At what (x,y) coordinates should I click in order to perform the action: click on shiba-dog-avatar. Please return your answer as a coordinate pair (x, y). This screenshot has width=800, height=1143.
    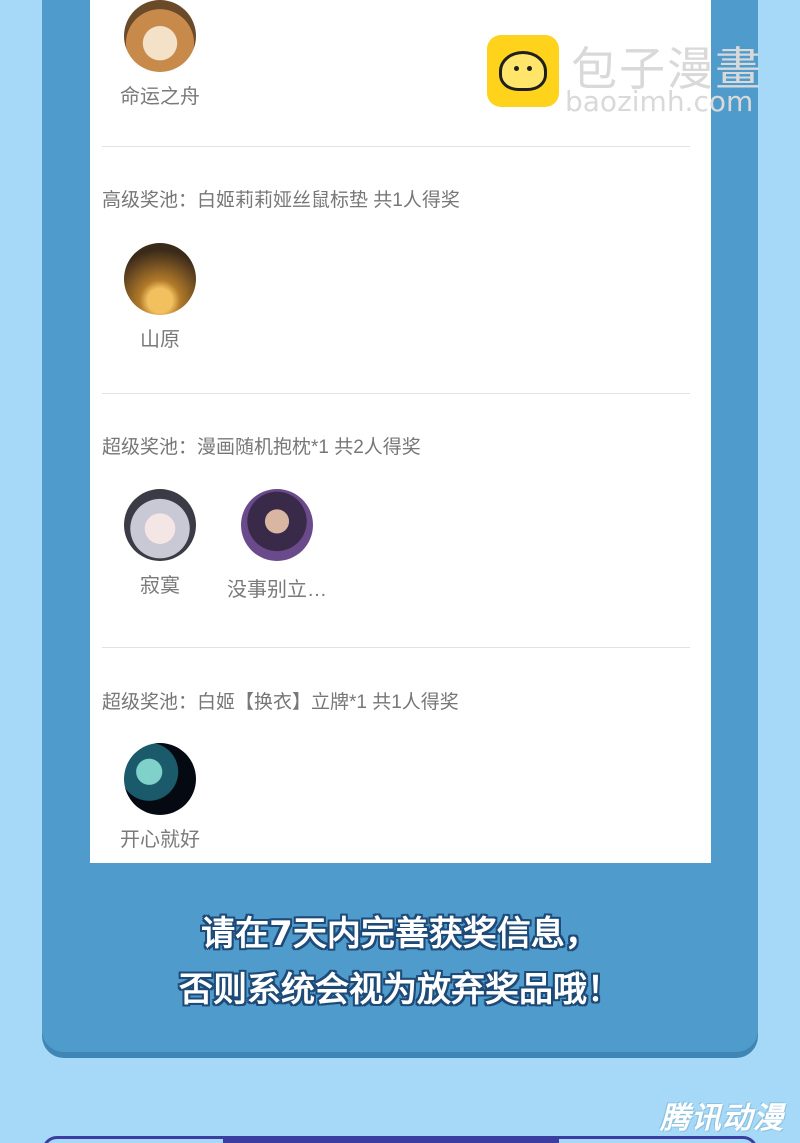
    Looking at the image, I should click on (160, 36).